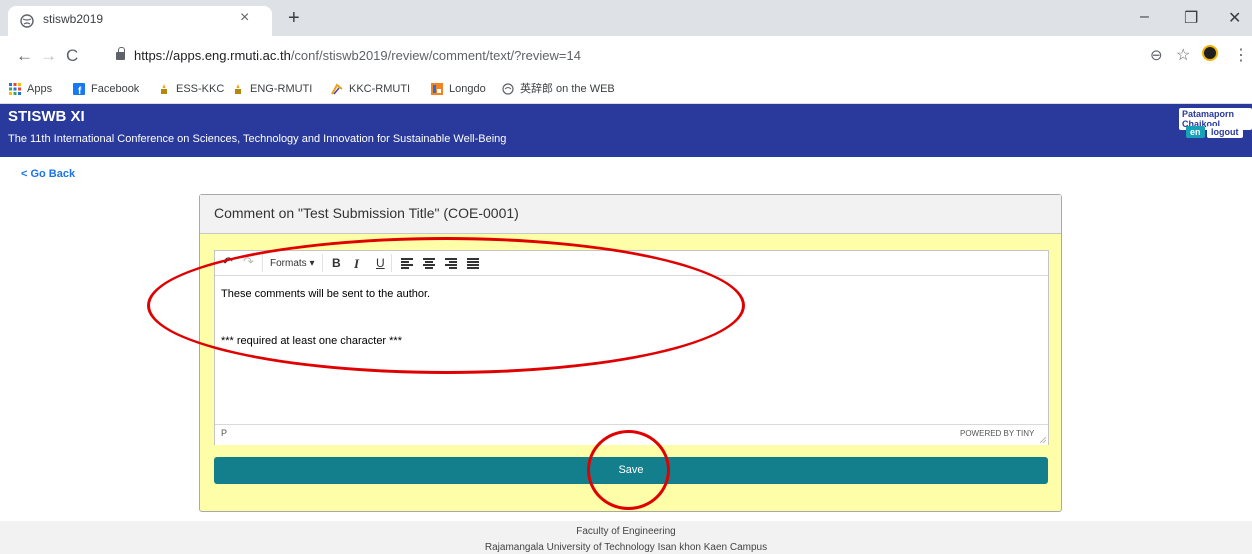  Describe the element at coordinates (628, 470) in the screenshot. I see `annotation-circle` at that location.